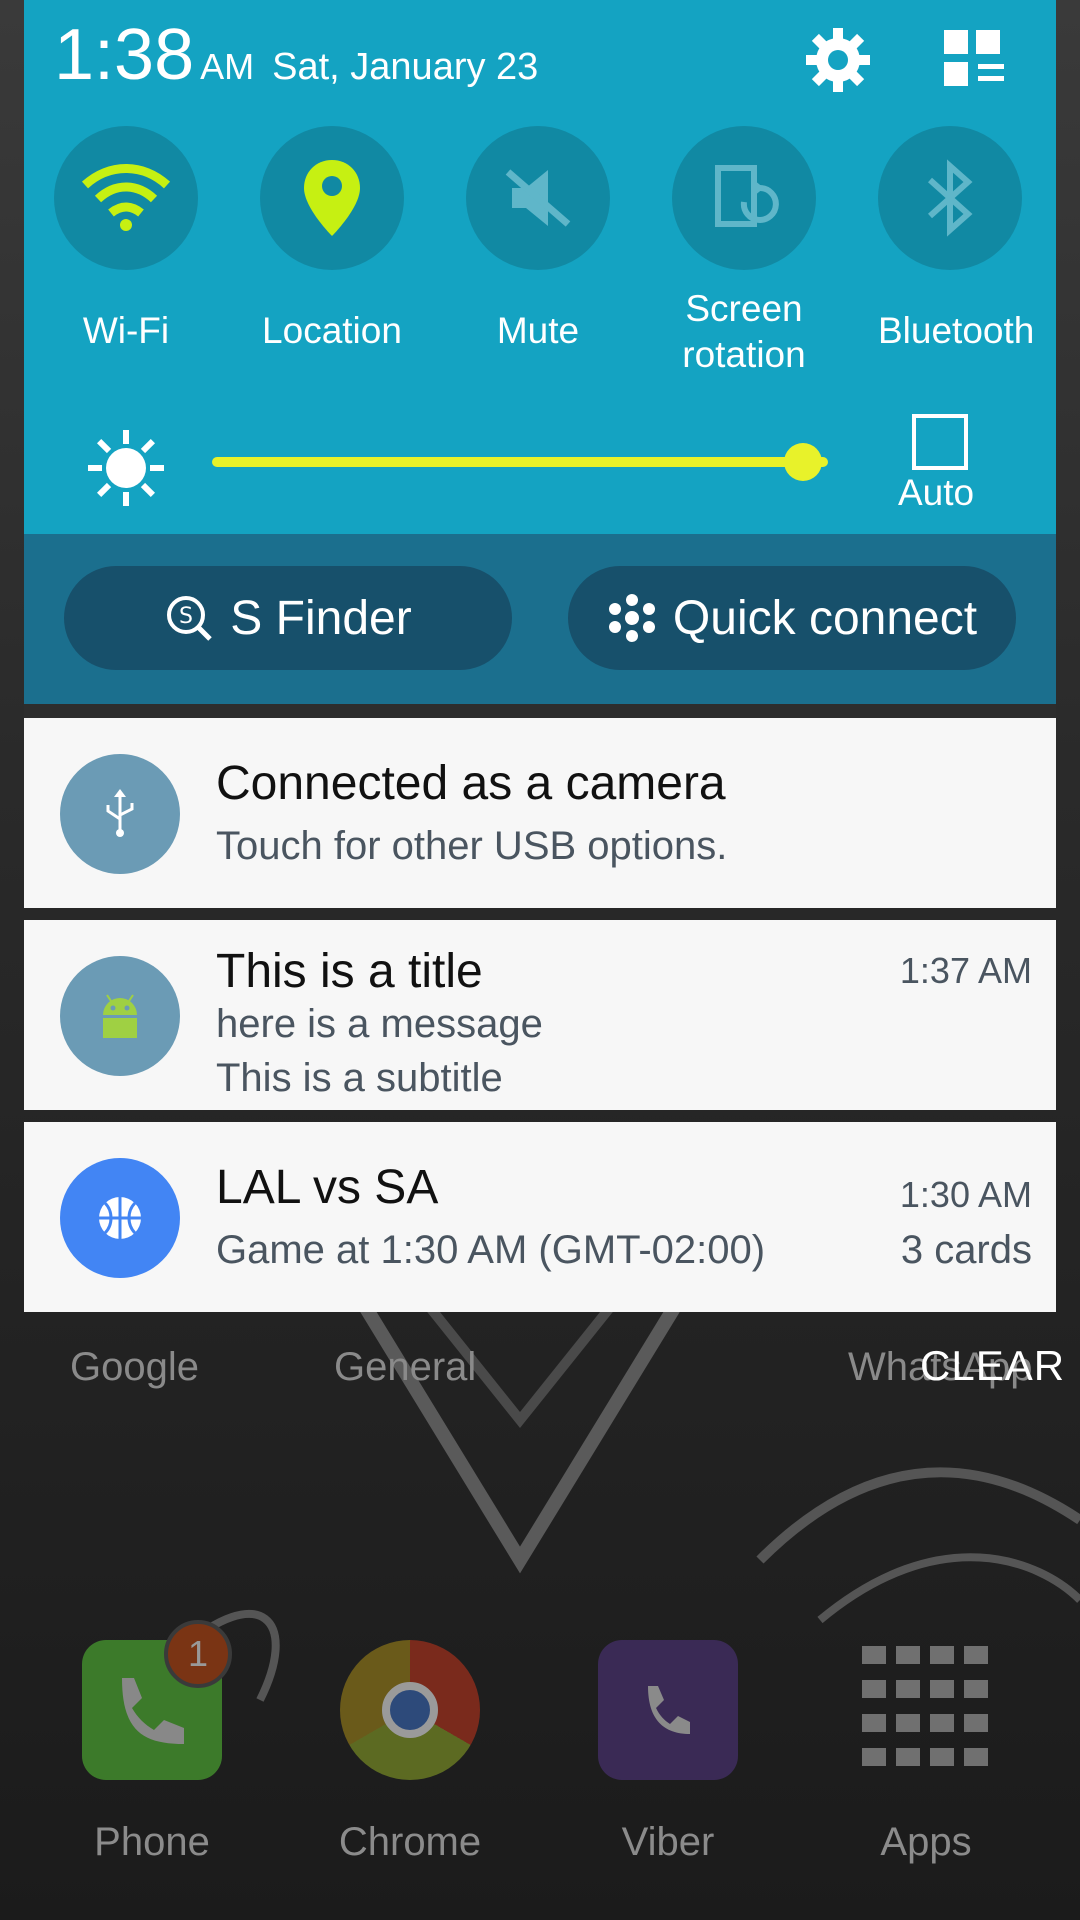  What do you see at coordinates (965, 1194) in the screenshot?
I see `notification-time: 1:30 AM` at bounding box center [965, 1194].